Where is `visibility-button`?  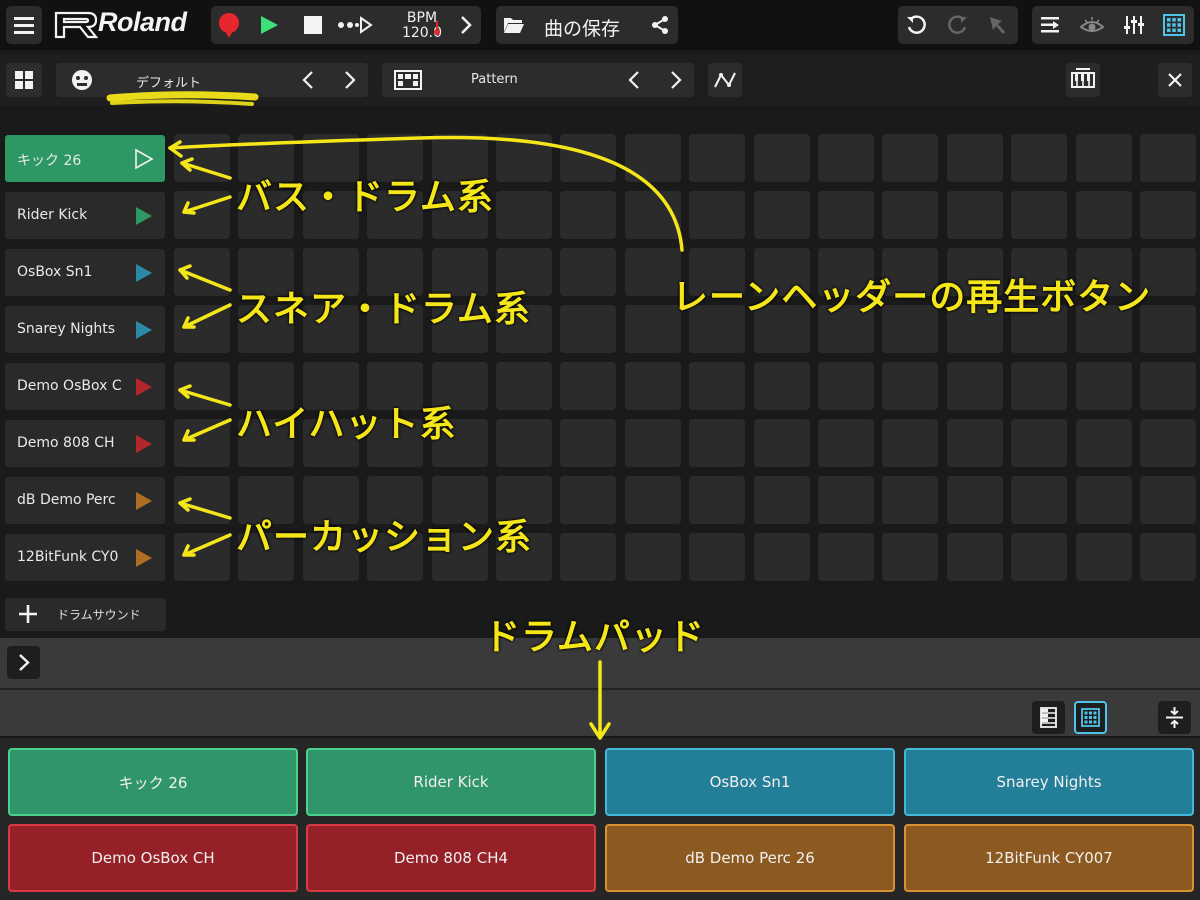
visibility-button is located at coordinates (1092, 25).